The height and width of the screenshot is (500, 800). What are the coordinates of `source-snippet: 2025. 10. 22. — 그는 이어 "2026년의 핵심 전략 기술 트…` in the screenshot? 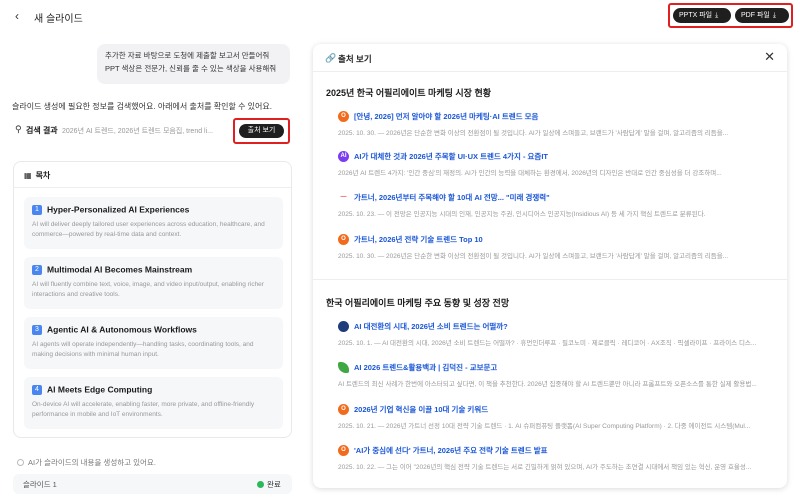 It's located at (545, 467).